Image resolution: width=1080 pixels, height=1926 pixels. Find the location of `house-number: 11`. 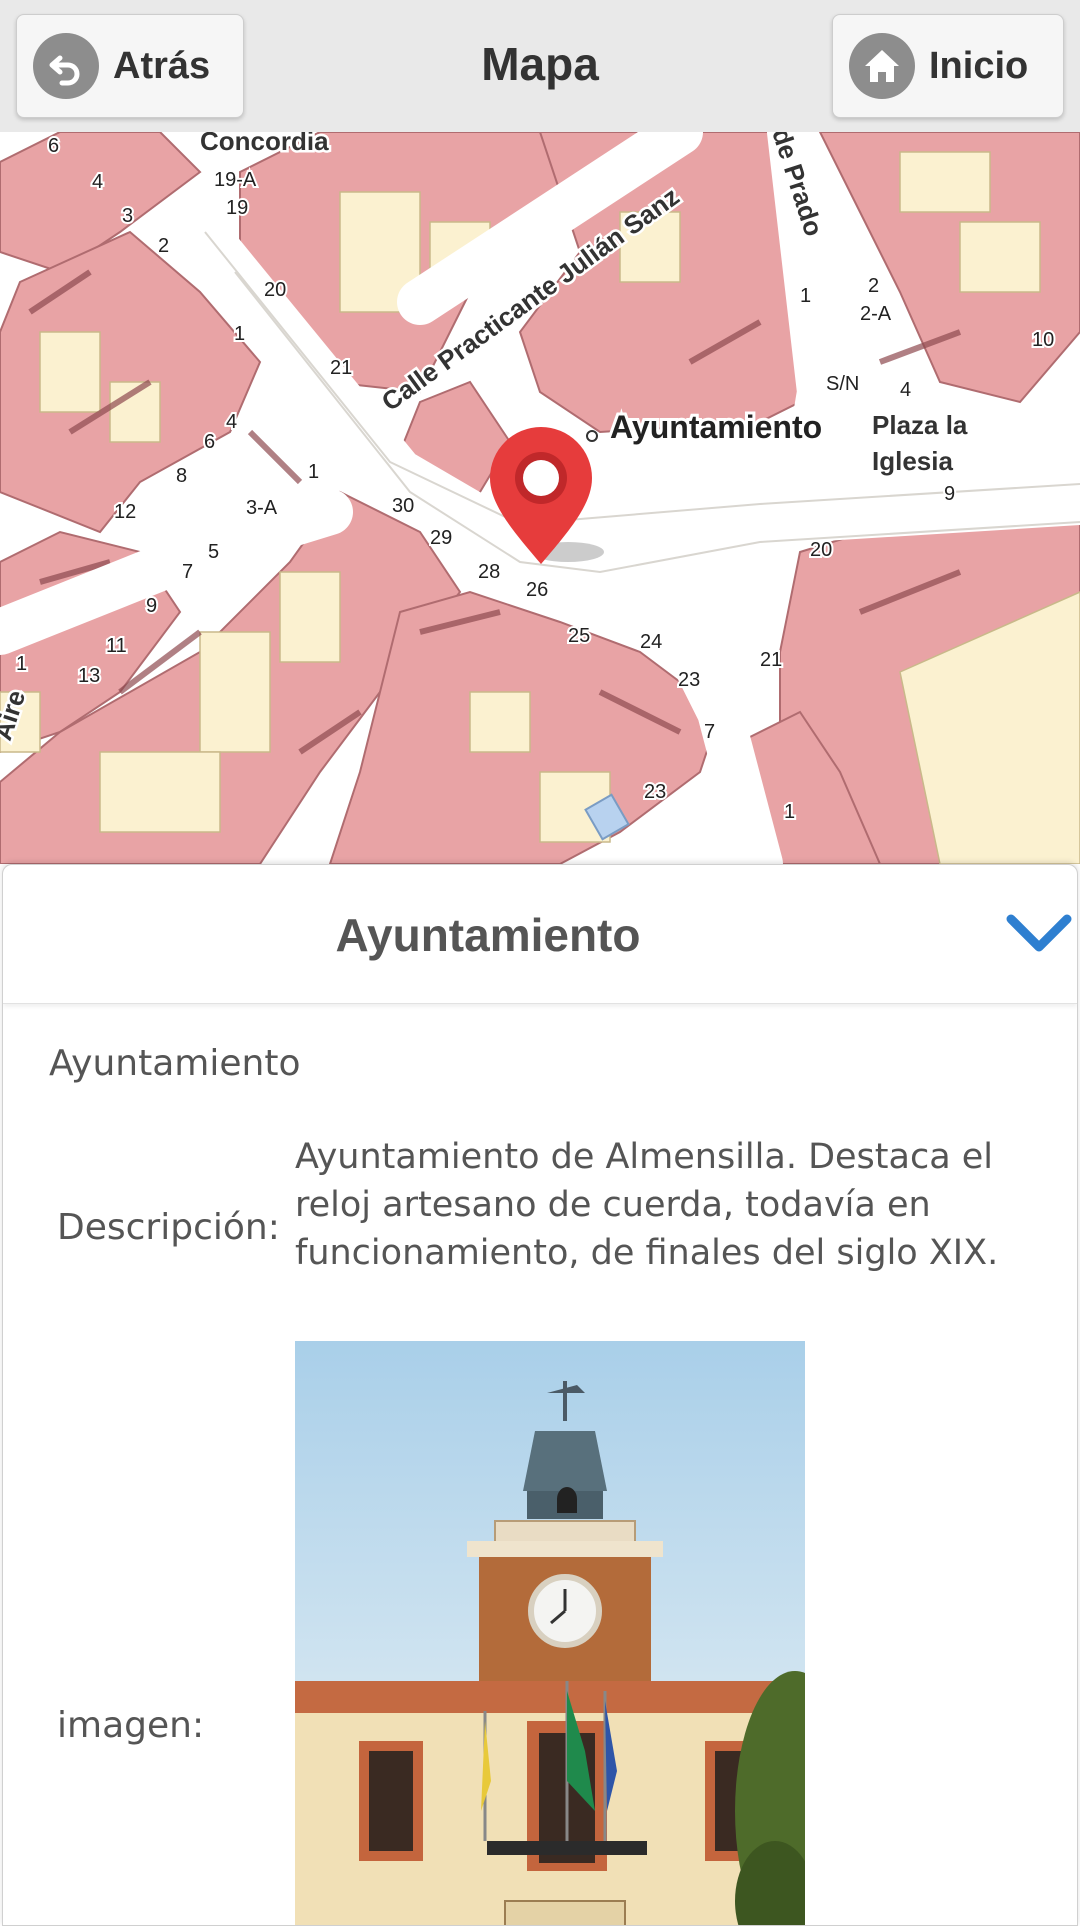

house-number: 11 is located at coordinates (116, 646).